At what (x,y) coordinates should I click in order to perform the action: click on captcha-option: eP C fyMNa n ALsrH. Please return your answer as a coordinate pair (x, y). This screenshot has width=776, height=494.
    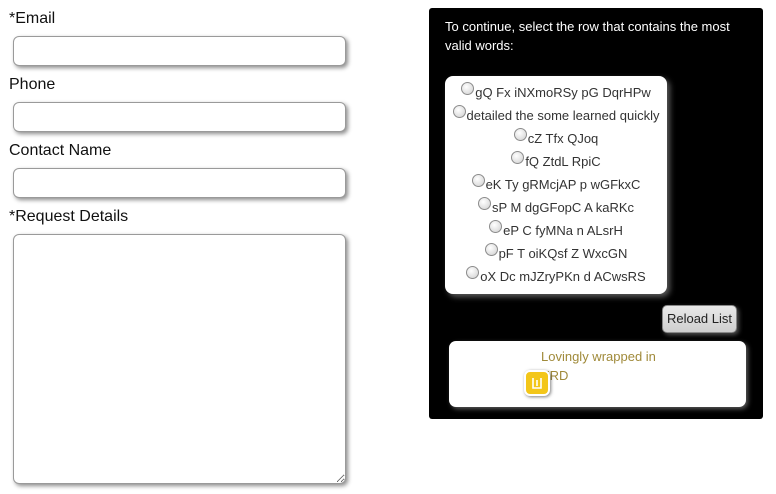
    Looking at the image, I should click on (556, 230).